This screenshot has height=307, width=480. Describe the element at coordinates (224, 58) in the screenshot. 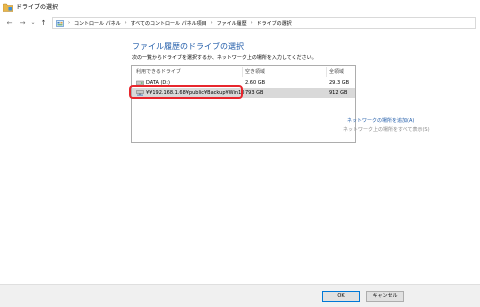

I see `instruction-text: 次の一覧からドライブを選択するか、ネットワーク上の場所を入力してください。` at that location.